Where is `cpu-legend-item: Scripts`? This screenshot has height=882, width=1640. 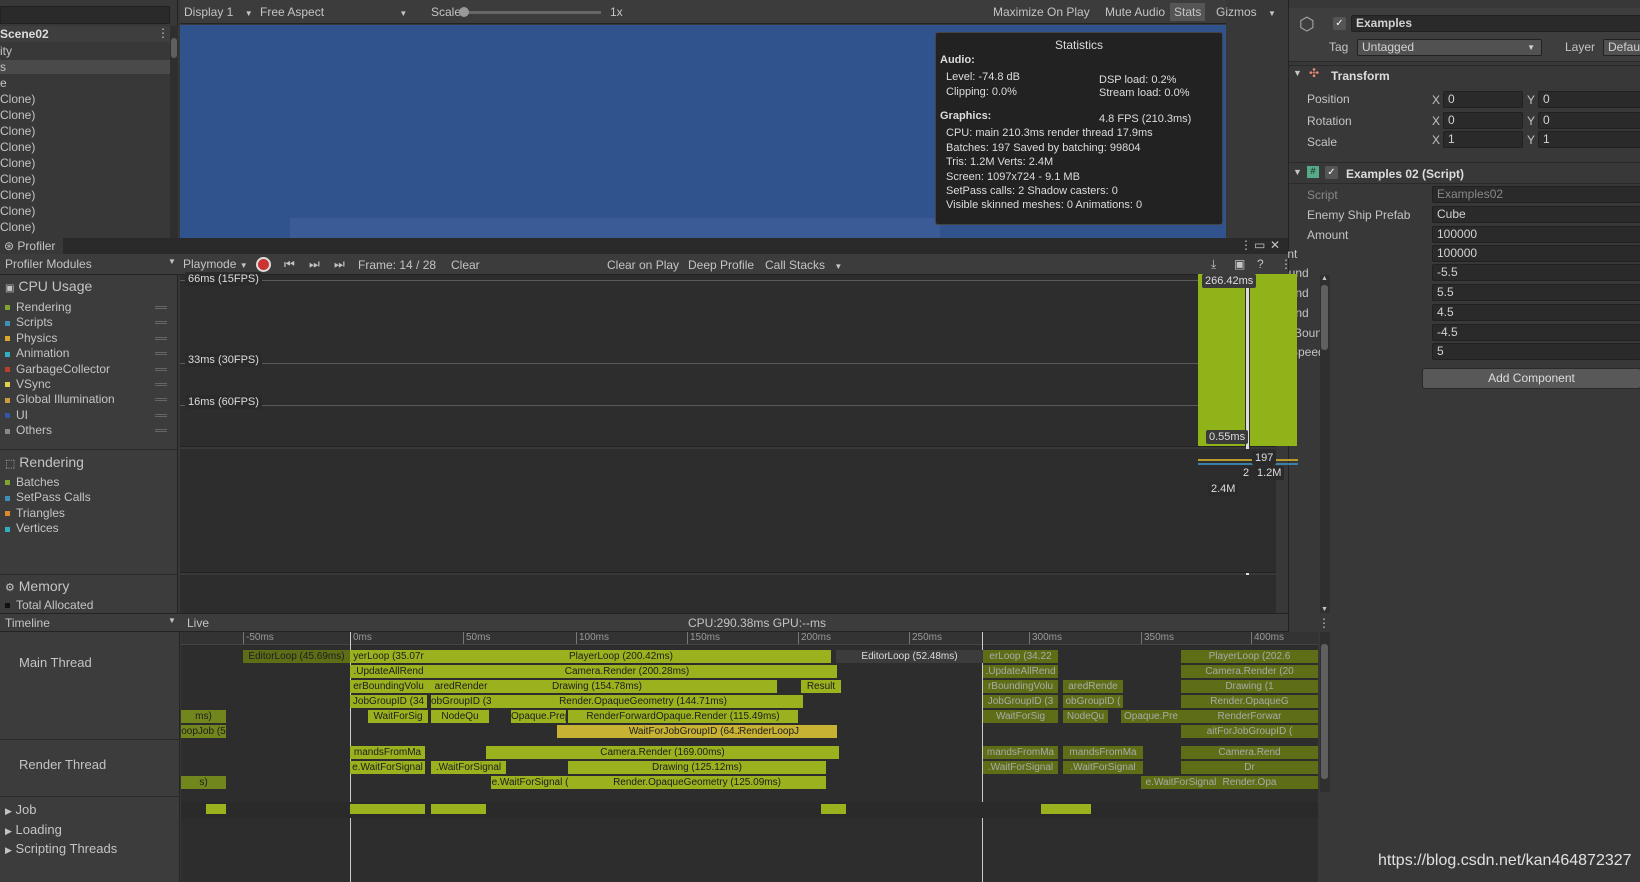 cpu-legend-item: Scripts is located at coordinates (90, 322).